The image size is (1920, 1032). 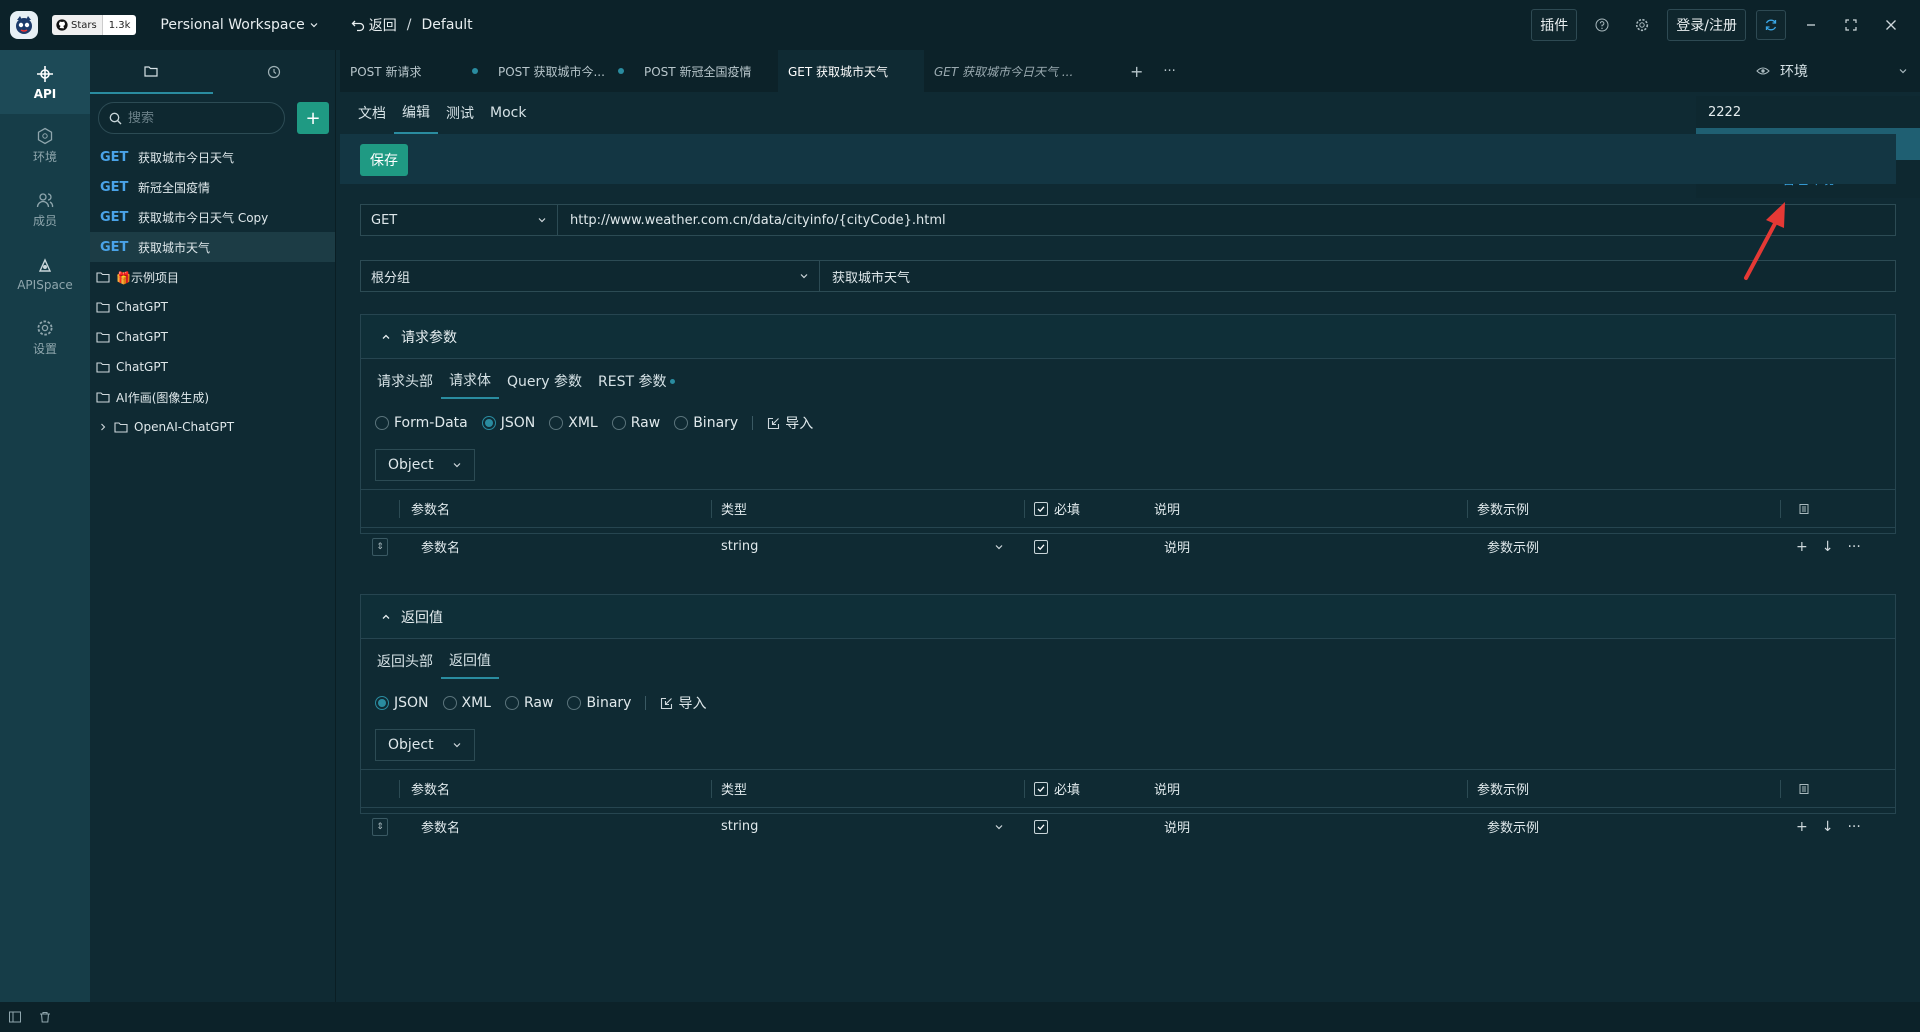 What do you see at coordinates (45, 274) in the screenshot?
I see `rail-item-apispace: APISpace` at bounding box center [45, 274].